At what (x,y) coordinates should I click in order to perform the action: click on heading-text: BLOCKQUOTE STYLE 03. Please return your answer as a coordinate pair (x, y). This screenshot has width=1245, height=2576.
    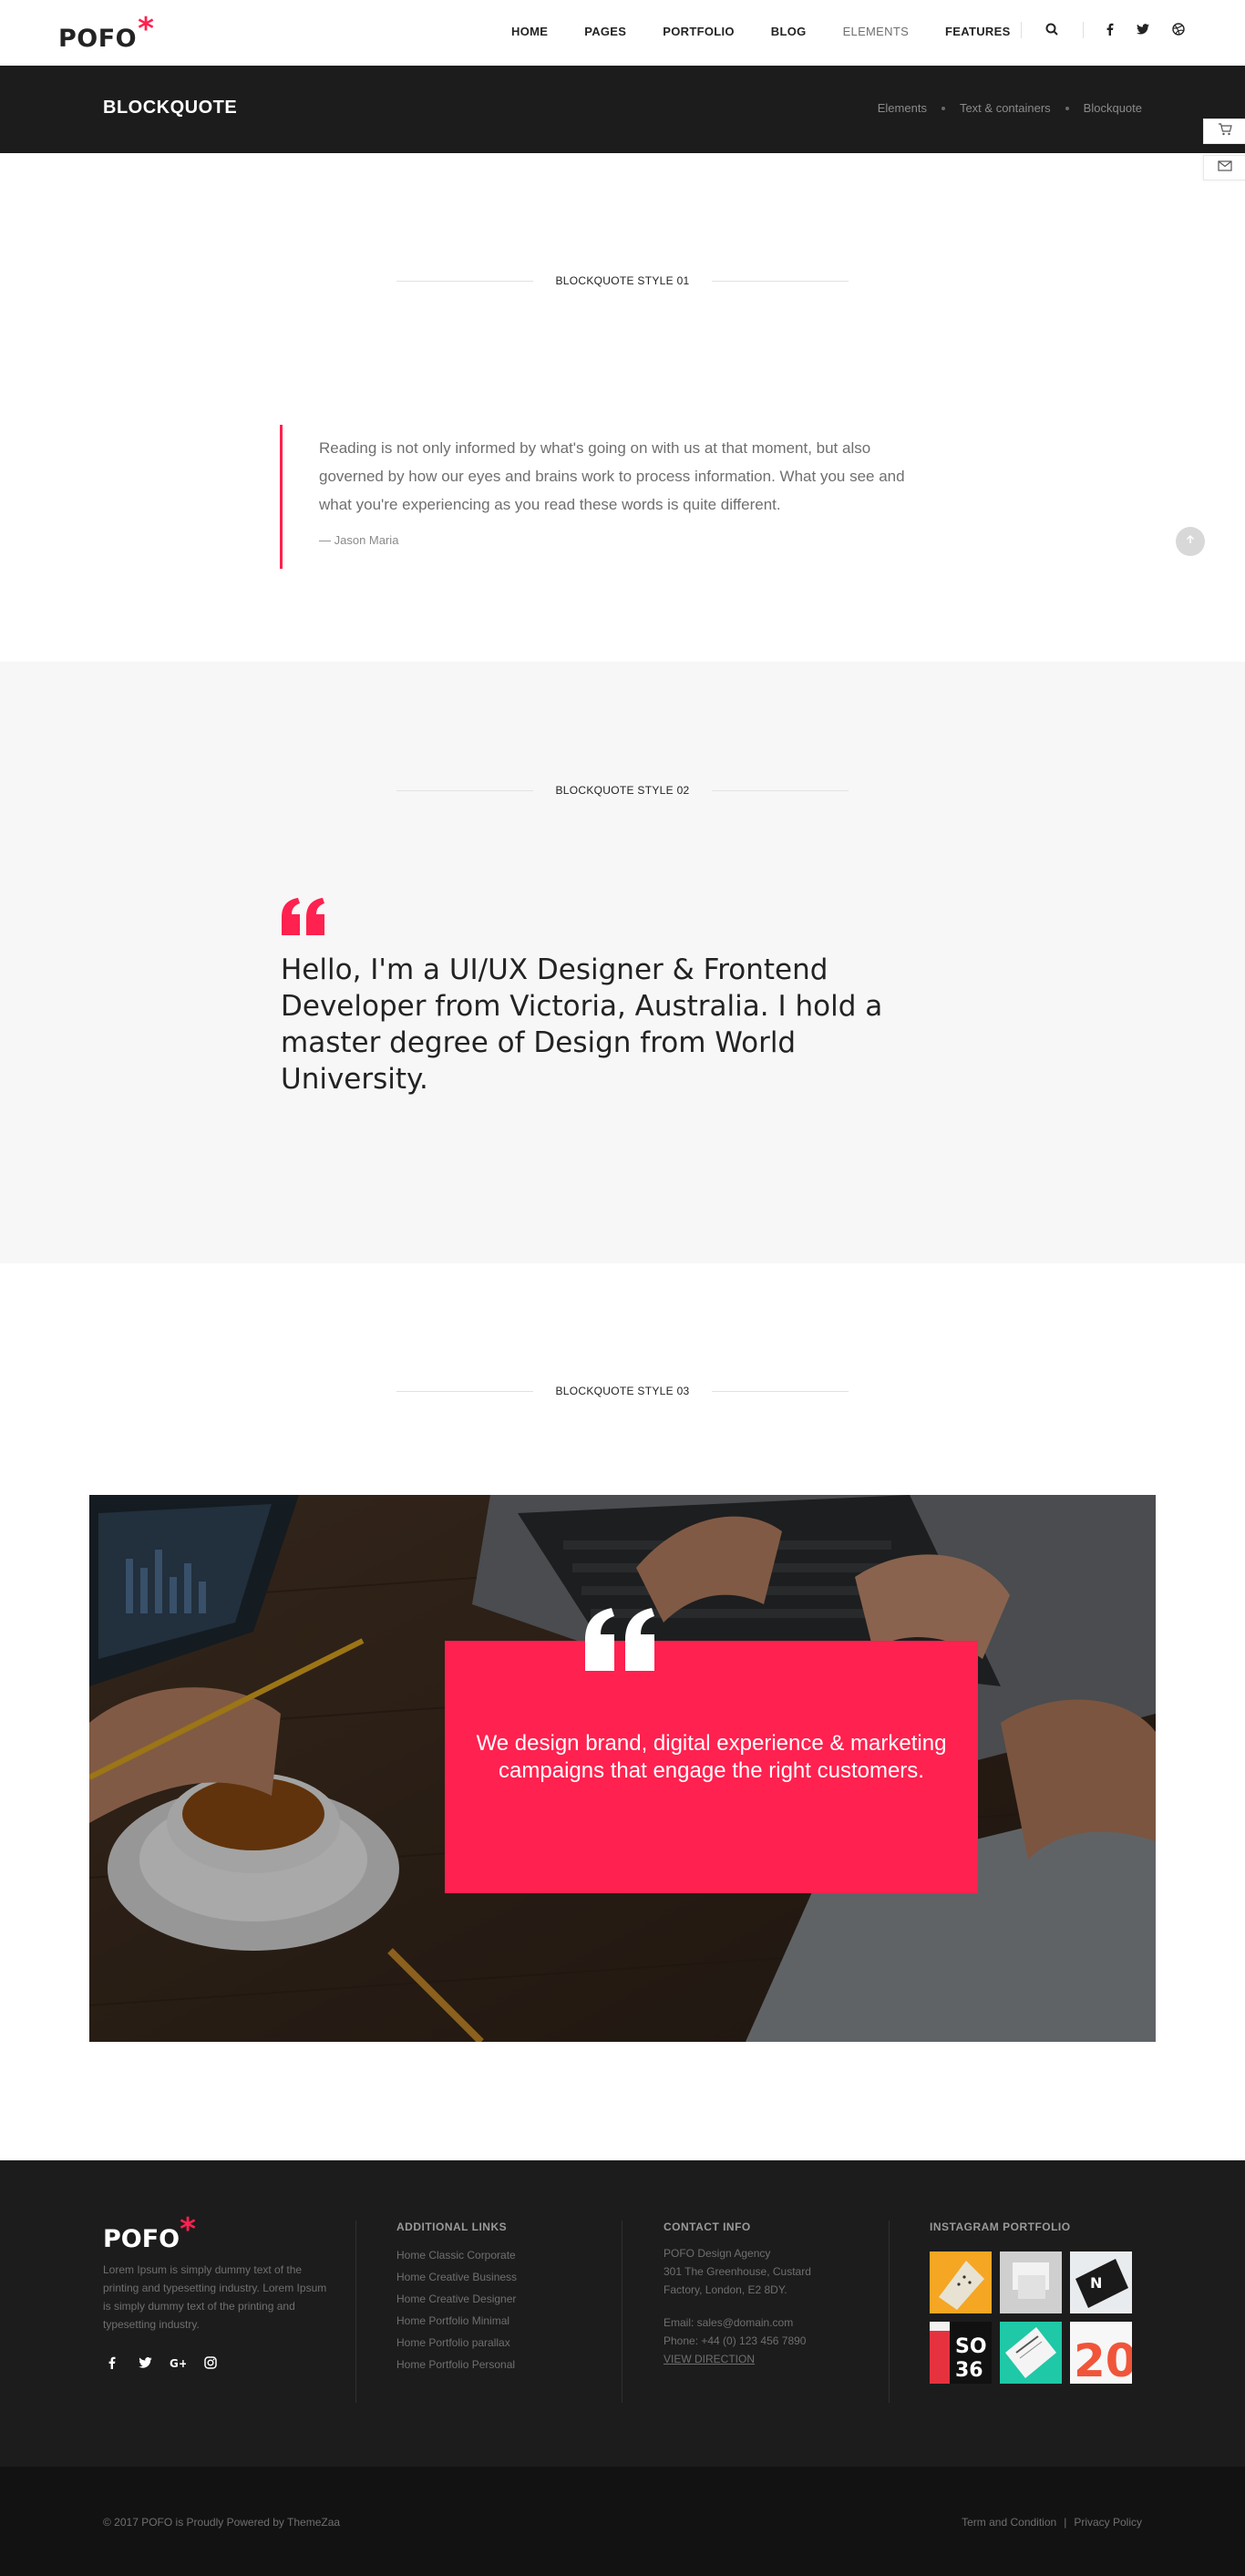
    Looking at the image, I should click on (622, 1391).